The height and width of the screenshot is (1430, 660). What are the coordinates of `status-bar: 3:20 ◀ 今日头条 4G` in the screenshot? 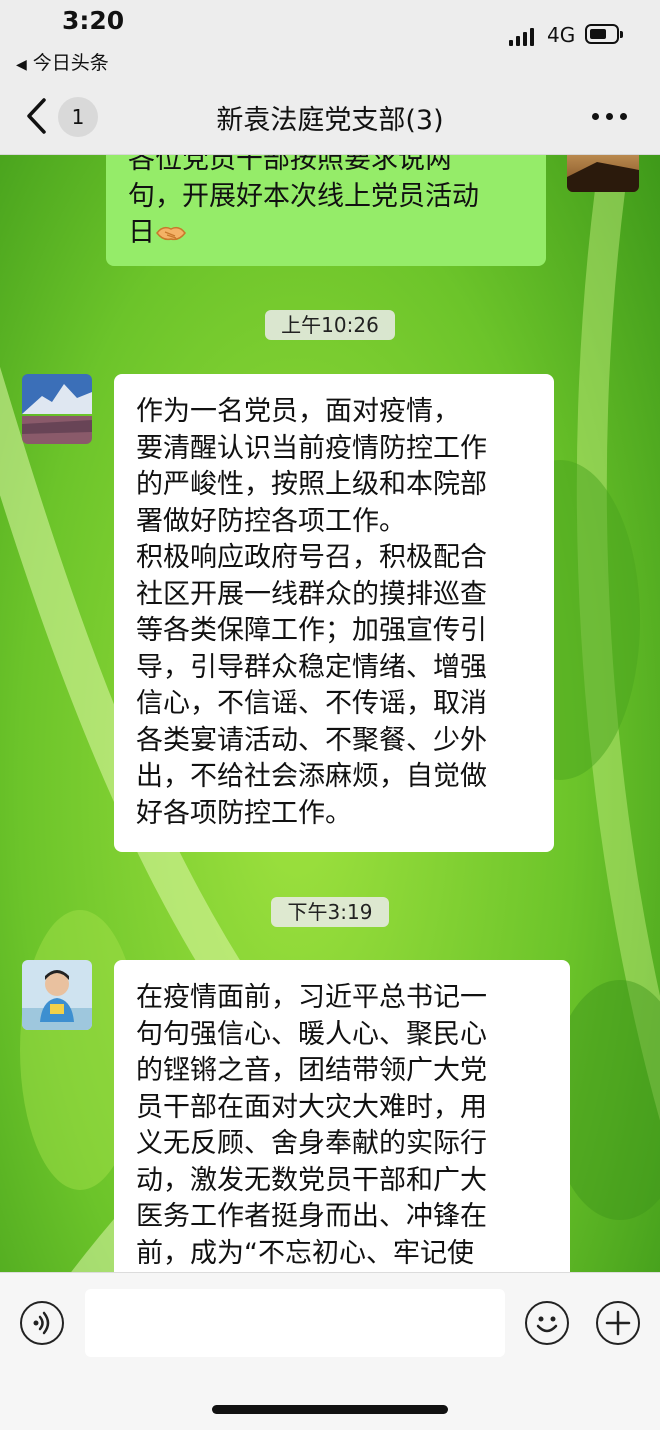 It's located at (330, 40).